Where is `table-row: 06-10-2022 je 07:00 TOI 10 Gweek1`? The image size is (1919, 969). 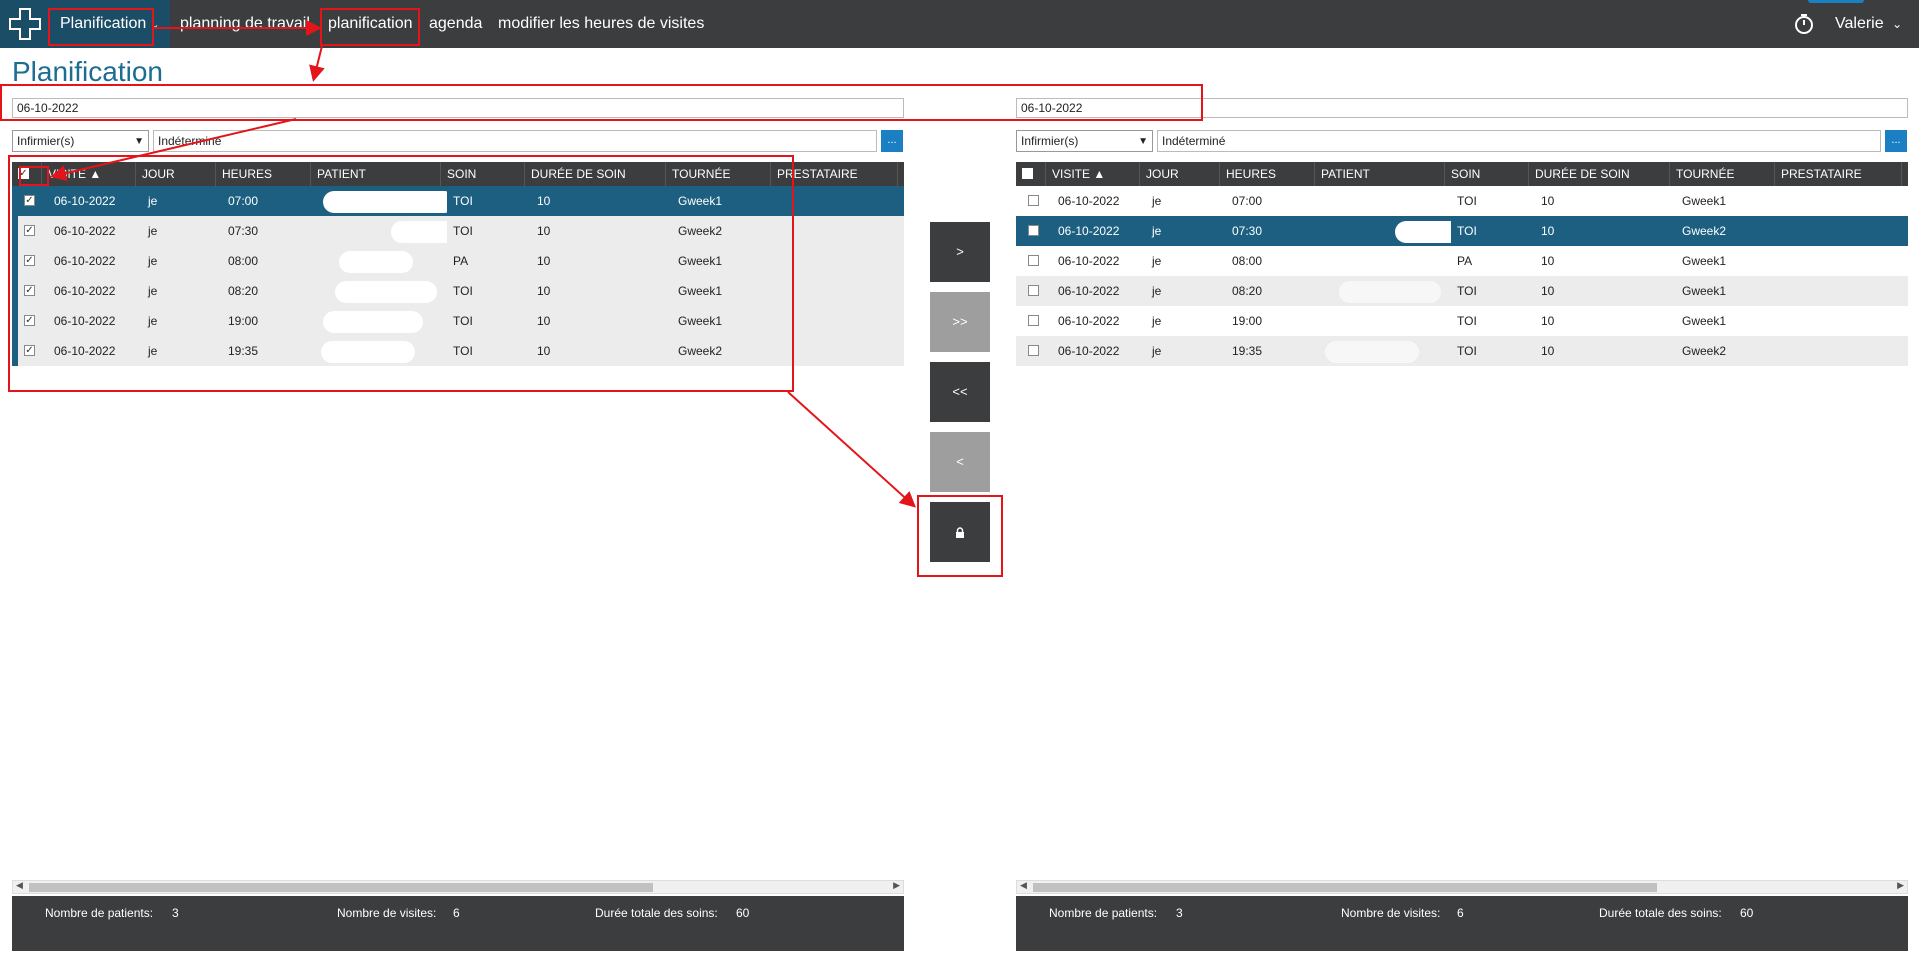 table-row: 06-10-2022 je 07:00 TOI 10 Gweek1 is located at coordinates (1462, 201).